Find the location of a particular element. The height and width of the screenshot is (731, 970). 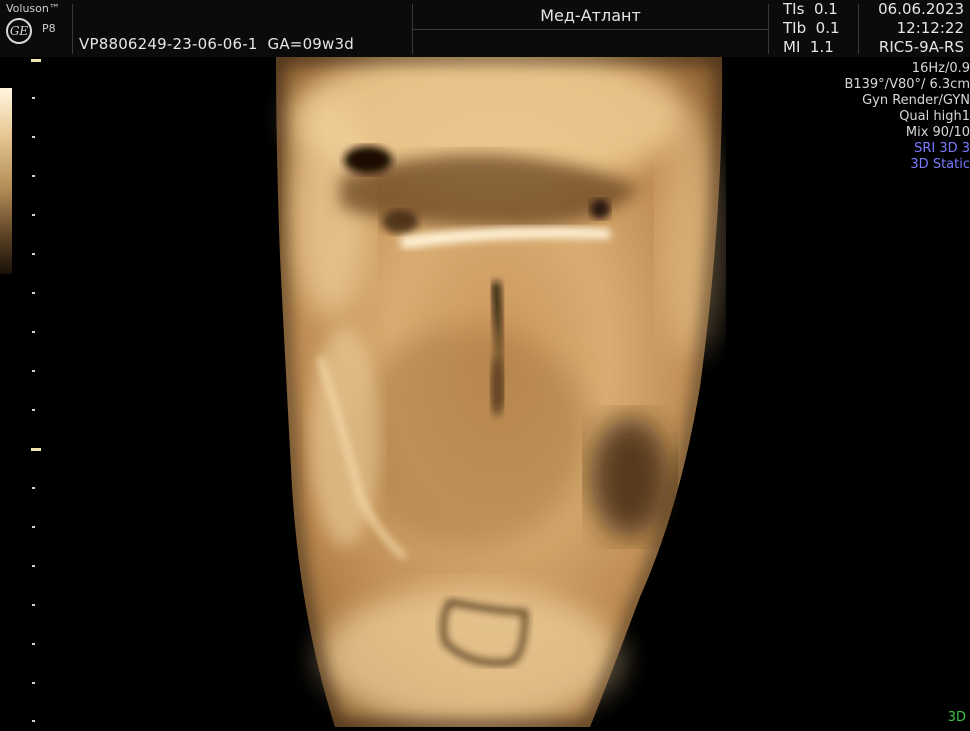

dark-spot-mid is located at coordinates (400, 222).